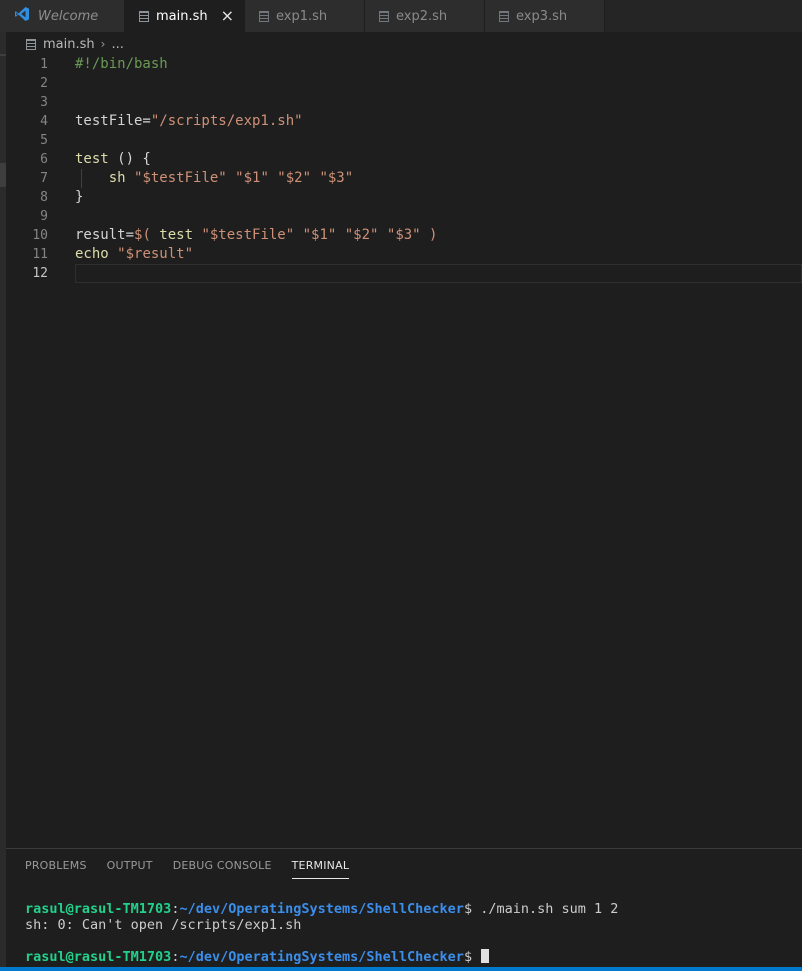 This screenshot has width=802, height=971. I want to click on tab-problems: PROBLEMS, so click(56, 869).